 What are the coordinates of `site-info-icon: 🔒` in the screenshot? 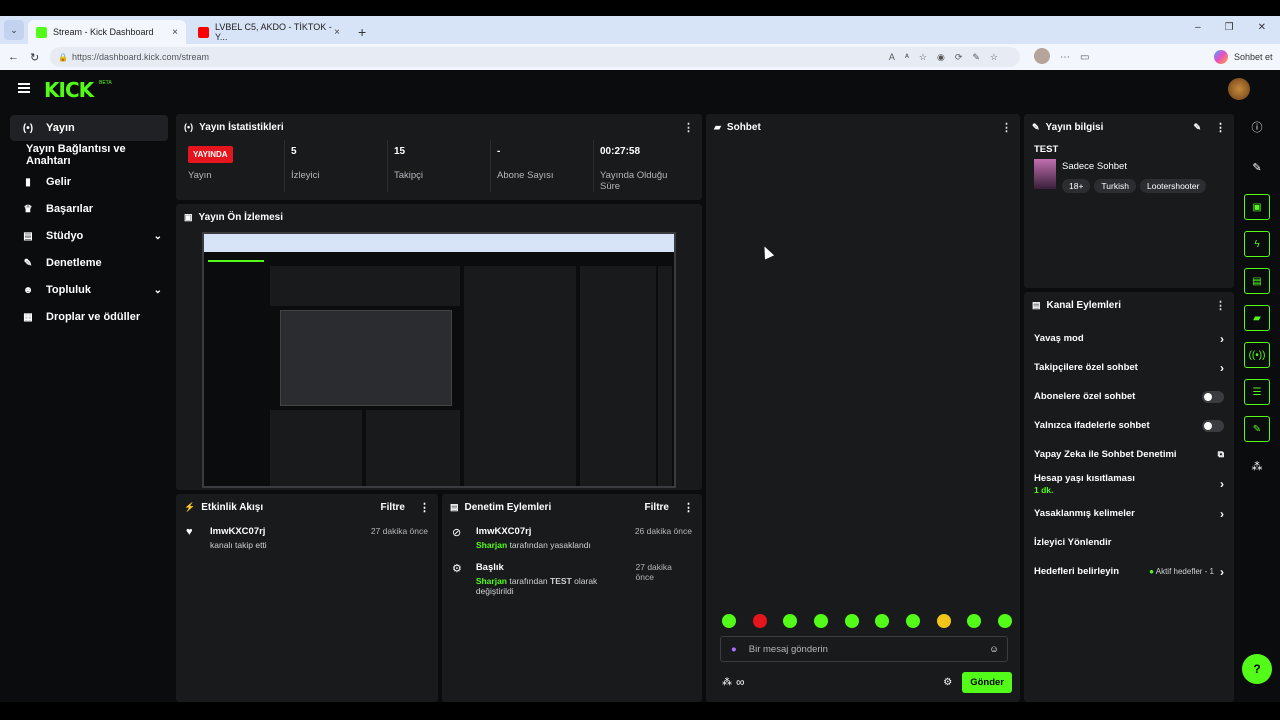 It's located at (63, 57).